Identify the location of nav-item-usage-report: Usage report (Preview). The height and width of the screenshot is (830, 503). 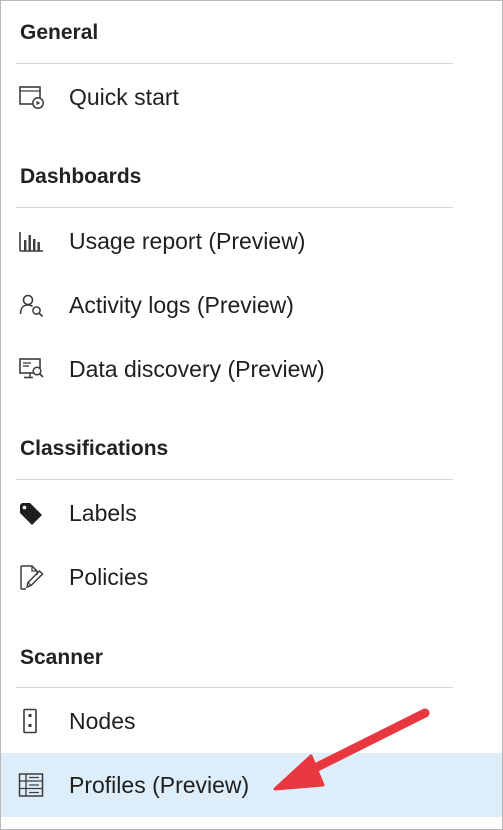
(251, 241).